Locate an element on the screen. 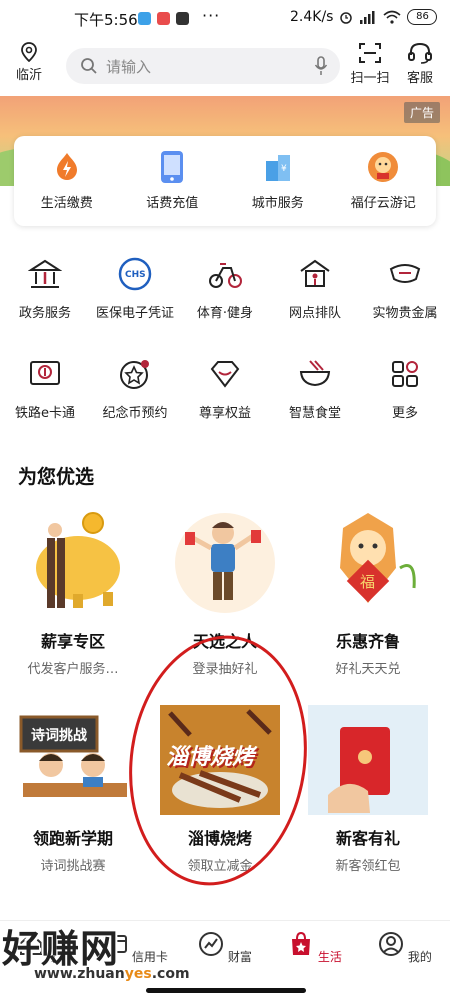 This screenshot has width=450, height=1000. service-phone-topup: 话费充值 is located at coordinates (172, 180).